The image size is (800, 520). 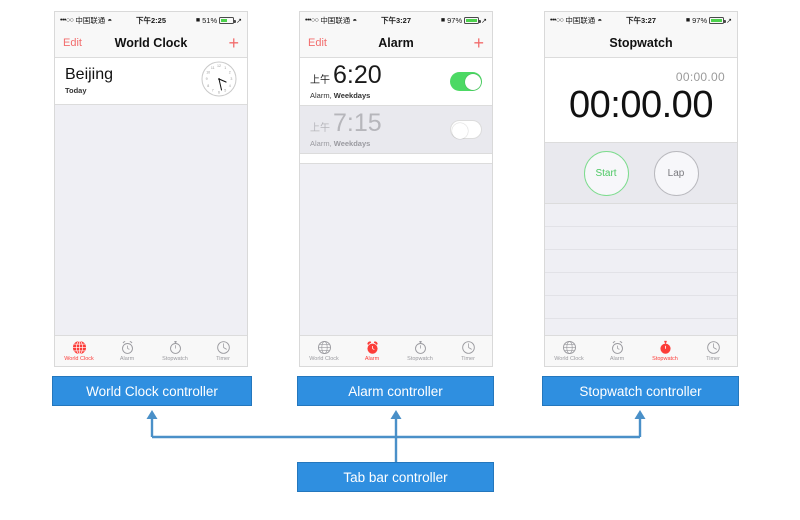 I want to click on stopwatch-main-time: 00:00.00, so click(x=641, y=105).